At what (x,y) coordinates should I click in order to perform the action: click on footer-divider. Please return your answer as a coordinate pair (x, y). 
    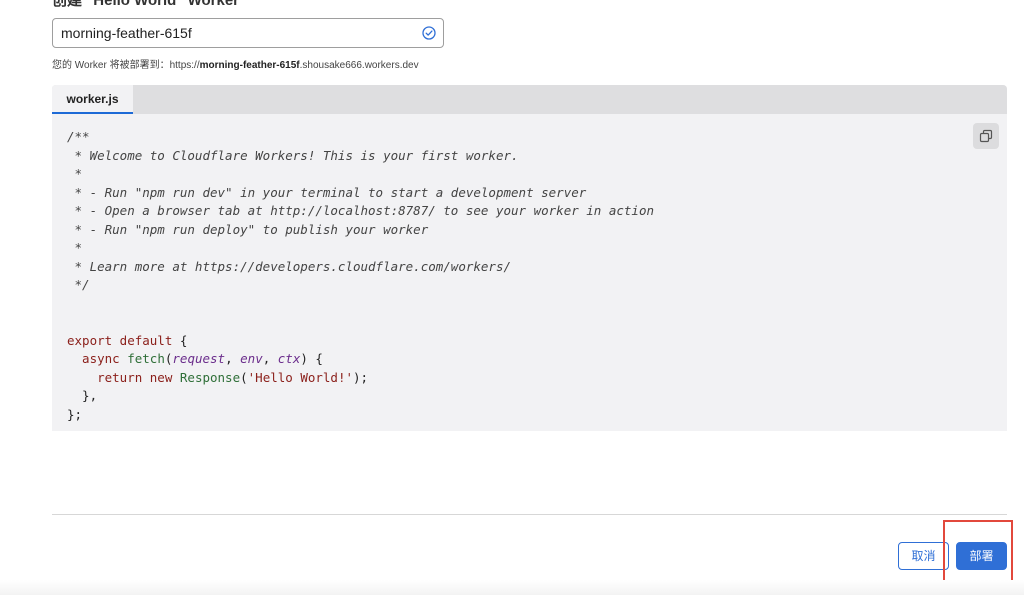
    Looking at the image, I should click on (529, 514).